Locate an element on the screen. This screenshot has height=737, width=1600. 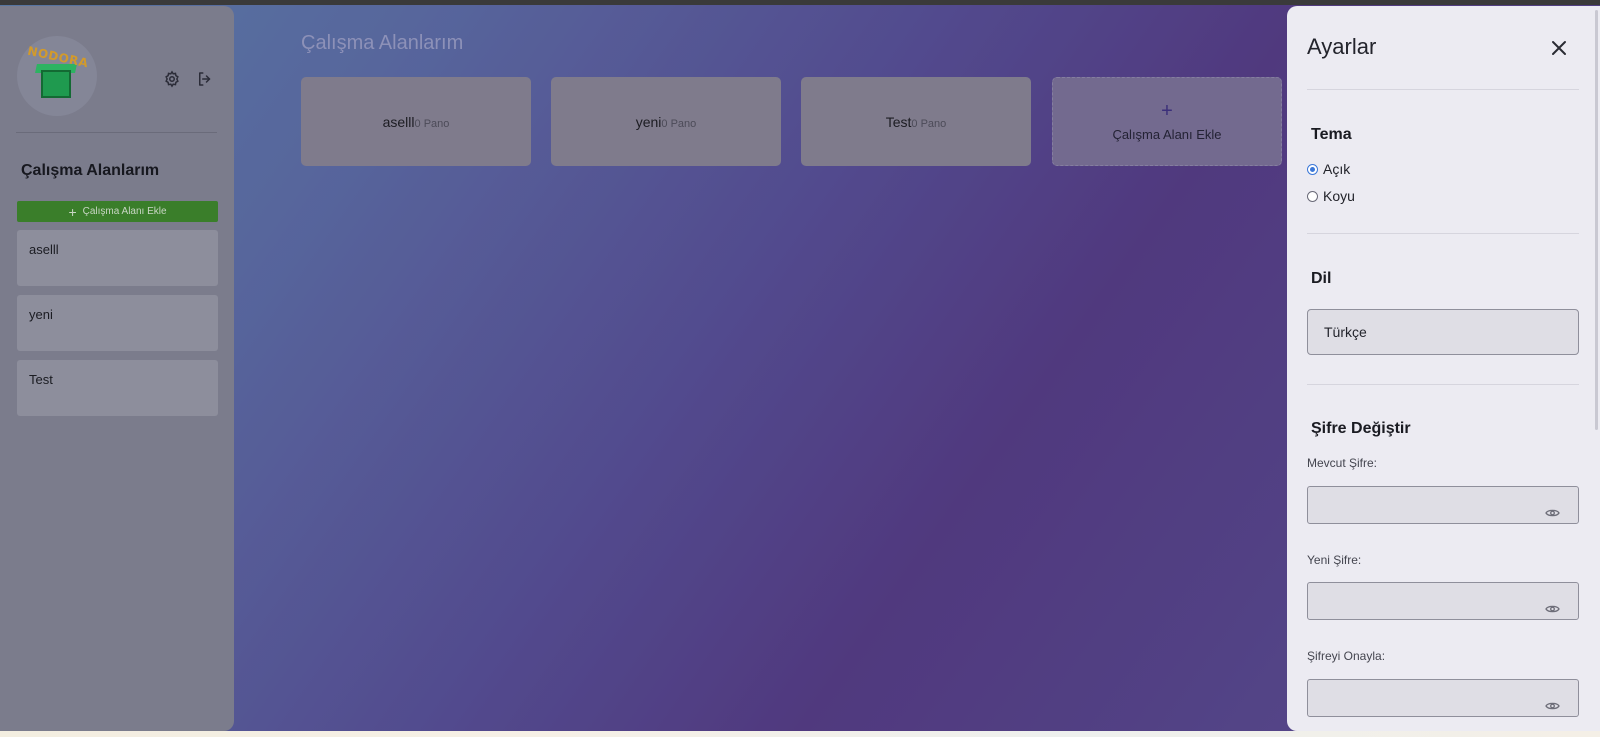
sidebar-divider is located at coordinates (116, 132).